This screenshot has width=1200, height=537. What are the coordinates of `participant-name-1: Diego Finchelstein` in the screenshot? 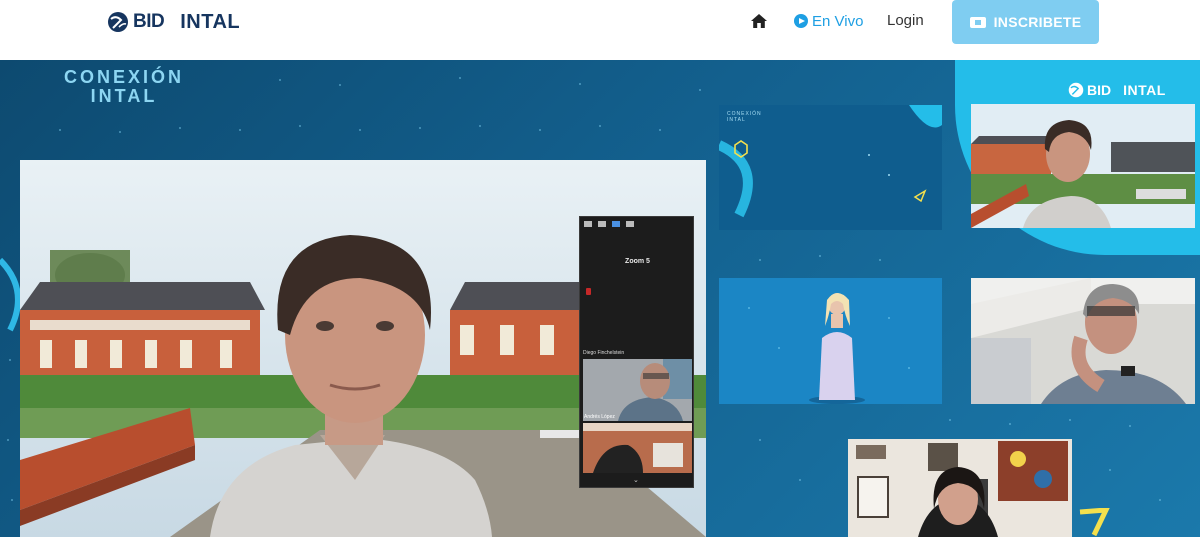 It's located at (604, 353).